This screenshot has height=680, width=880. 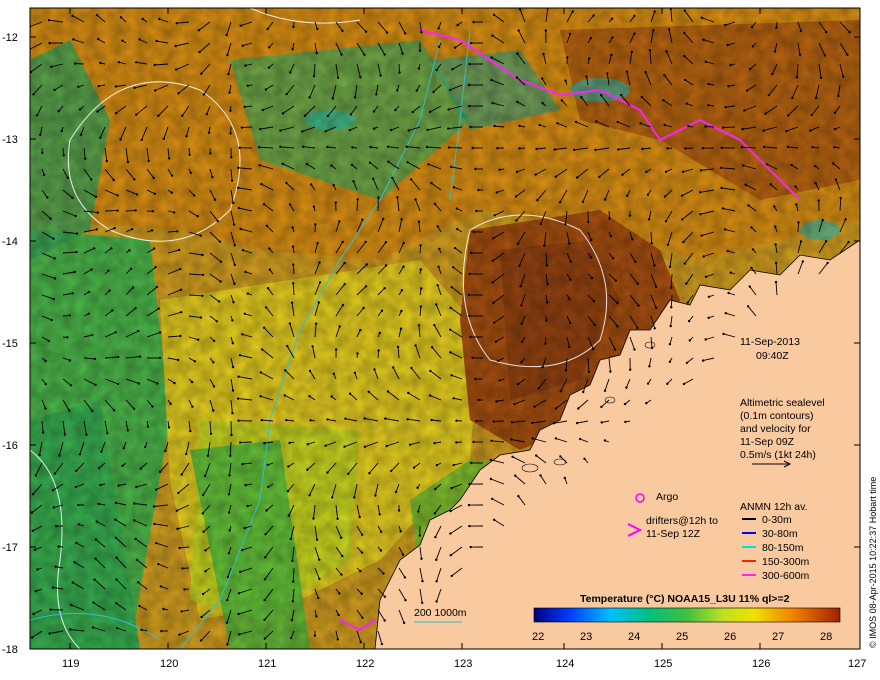 What do you see at coordinates (786, 562) in the screenshot?
I see `anmn-label: 150-300m` at bounding box center [786, 562].